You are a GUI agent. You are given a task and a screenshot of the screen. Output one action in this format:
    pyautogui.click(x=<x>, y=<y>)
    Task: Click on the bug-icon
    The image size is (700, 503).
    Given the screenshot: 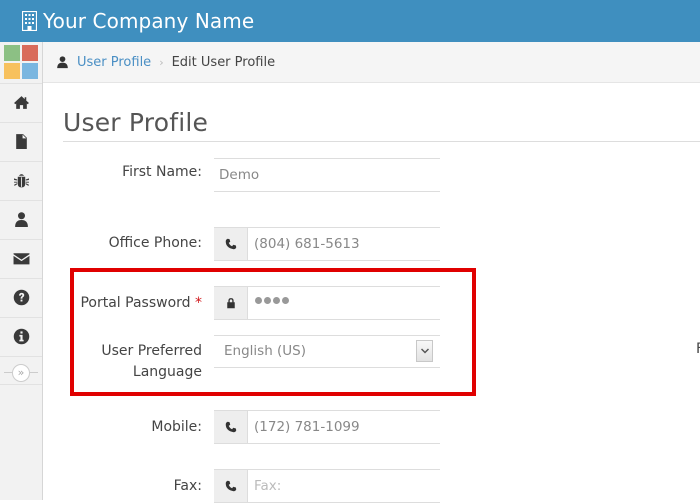 What is the action you would take?
    pyautogui.click(x=21, y=181)
    